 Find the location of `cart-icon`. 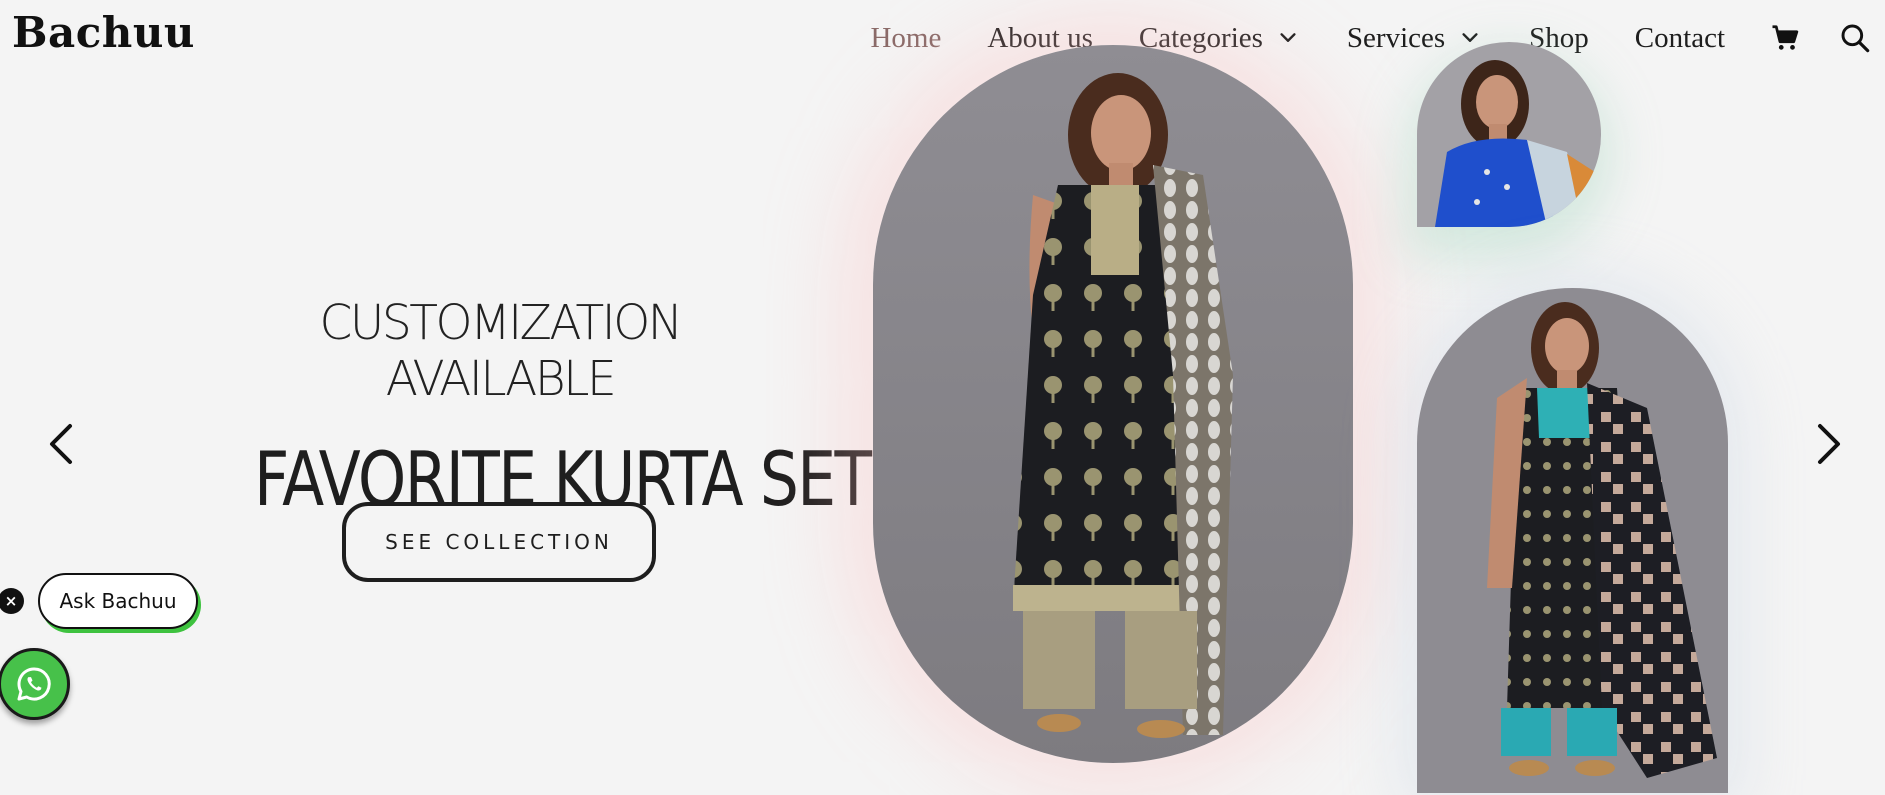

cart-icon is located at coordinates (1785, 38).